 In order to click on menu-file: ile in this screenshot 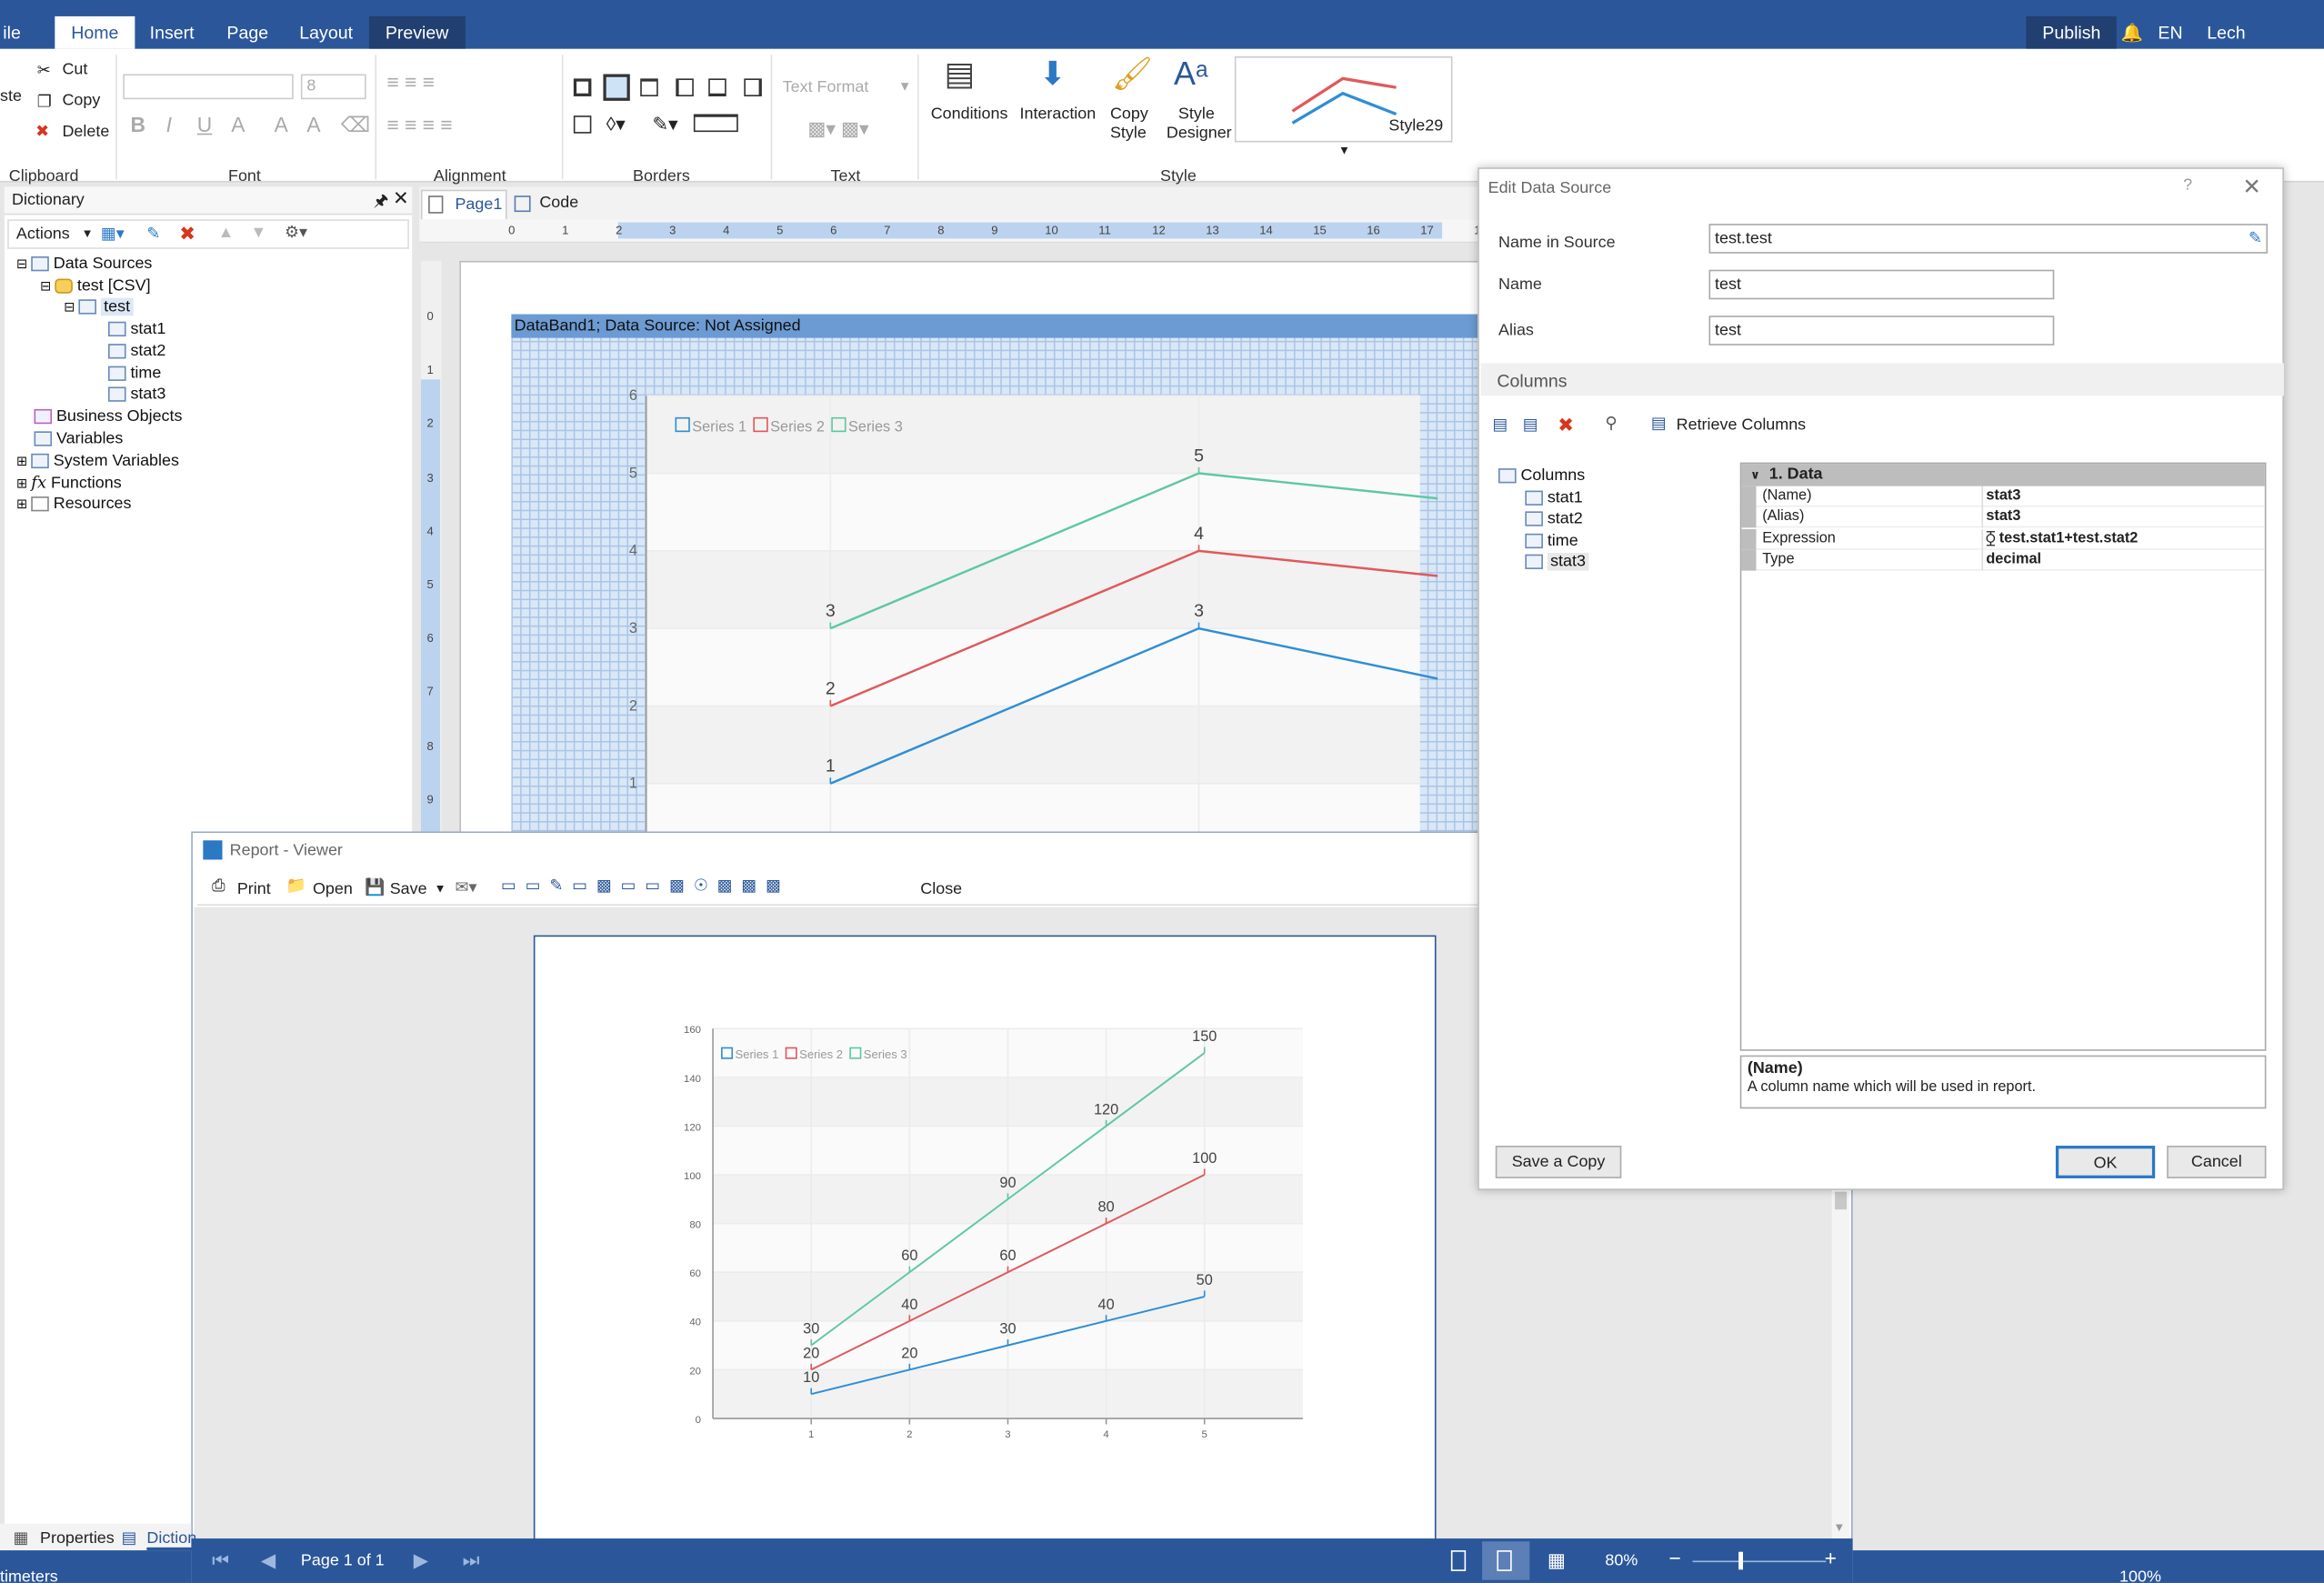, I will do `click(12, 32)`.